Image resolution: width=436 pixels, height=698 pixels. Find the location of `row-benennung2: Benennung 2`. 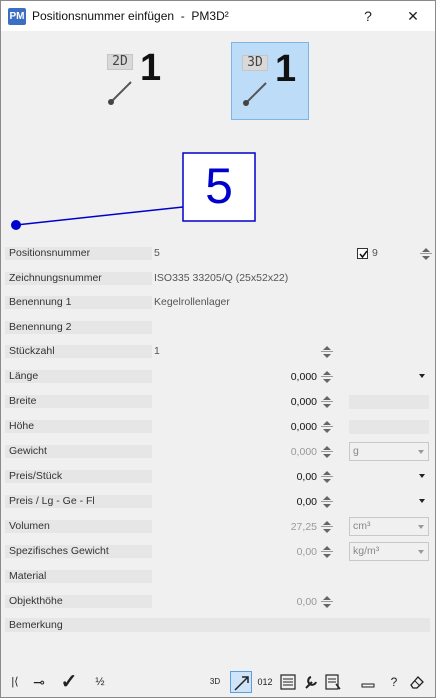

row-benennung2: Benennung 2 is located at coordinates (218, 327).